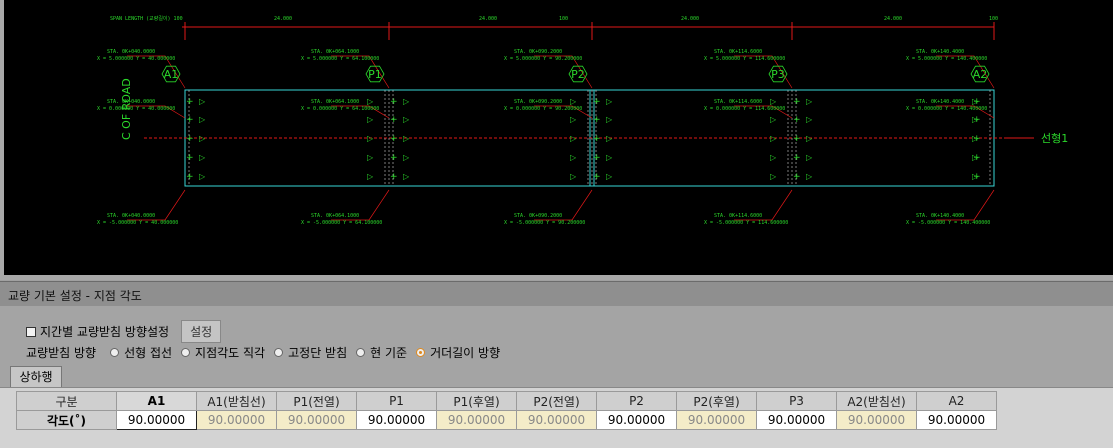 This screenshot has width=1113, height=448. I want to click on coordinate-label: X = -5.000000 Y = 114.600000, so click(746, 223).